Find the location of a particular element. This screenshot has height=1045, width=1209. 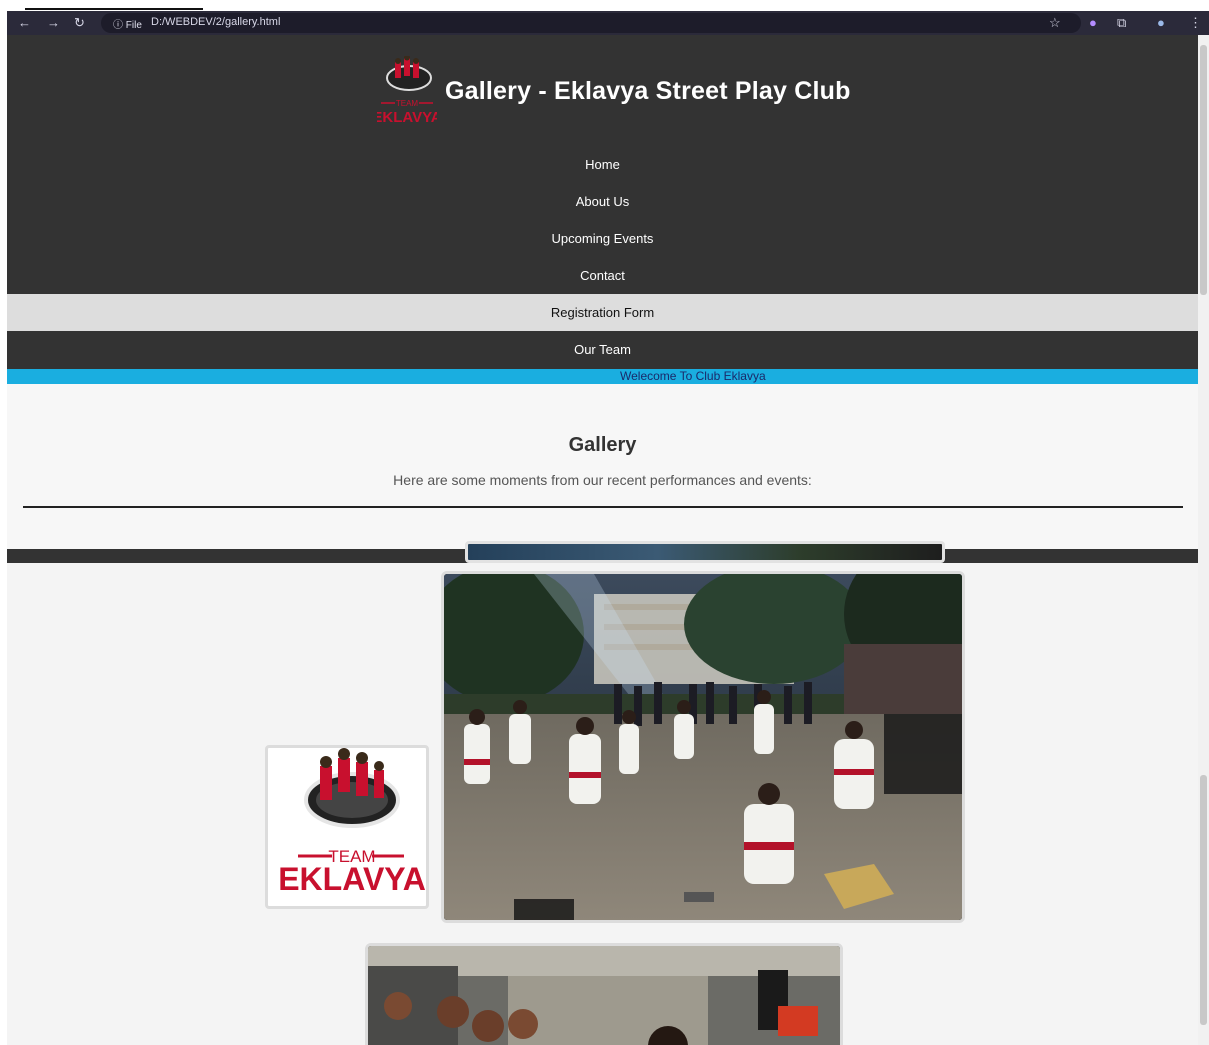

logo-text-big: EKLAVYA is located at coordinates (407, 117).